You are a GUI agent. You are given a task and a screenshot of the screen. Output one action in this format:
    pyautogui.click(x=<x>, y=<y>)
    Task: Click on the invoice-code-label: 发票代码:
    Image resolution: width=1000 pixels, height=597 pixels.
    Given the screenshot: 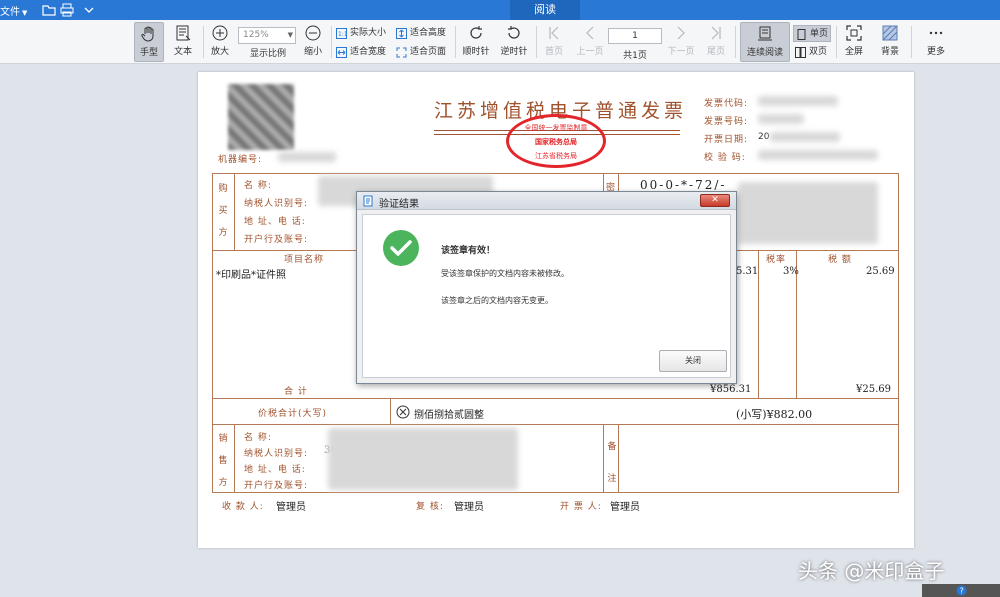 What is the action you would take?
    pyautogui.click(x=726, y=104)
    